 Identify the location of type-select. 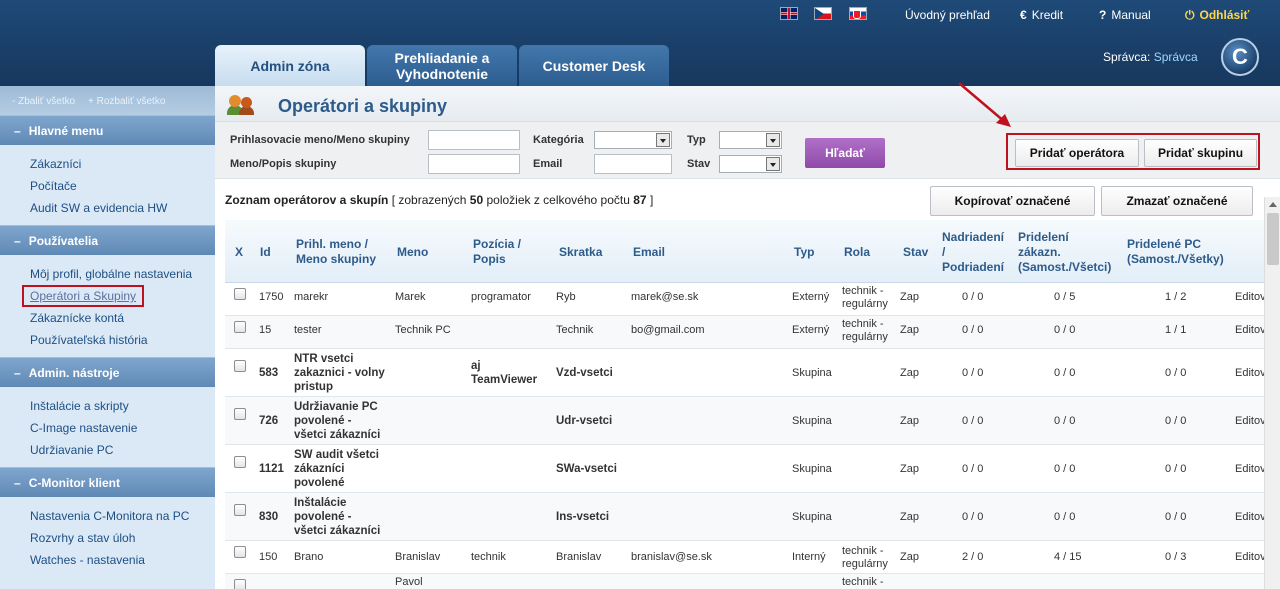
(750, 140).